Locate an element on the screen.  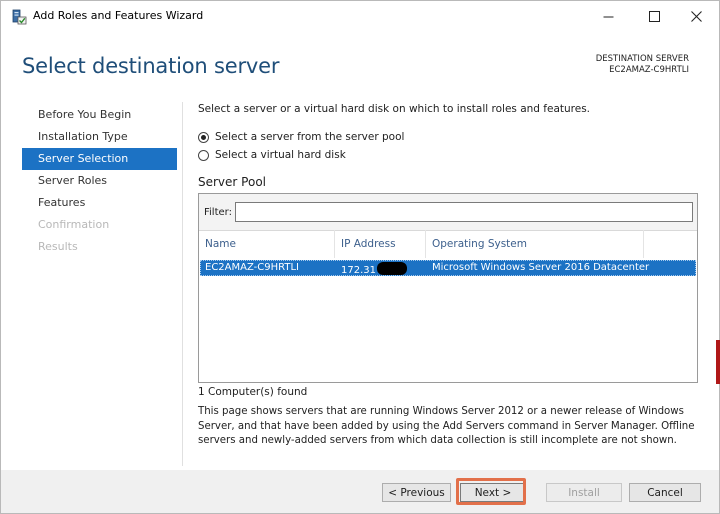
nav-item-server-selection: Server Selection is located at coordinates (99, 159).